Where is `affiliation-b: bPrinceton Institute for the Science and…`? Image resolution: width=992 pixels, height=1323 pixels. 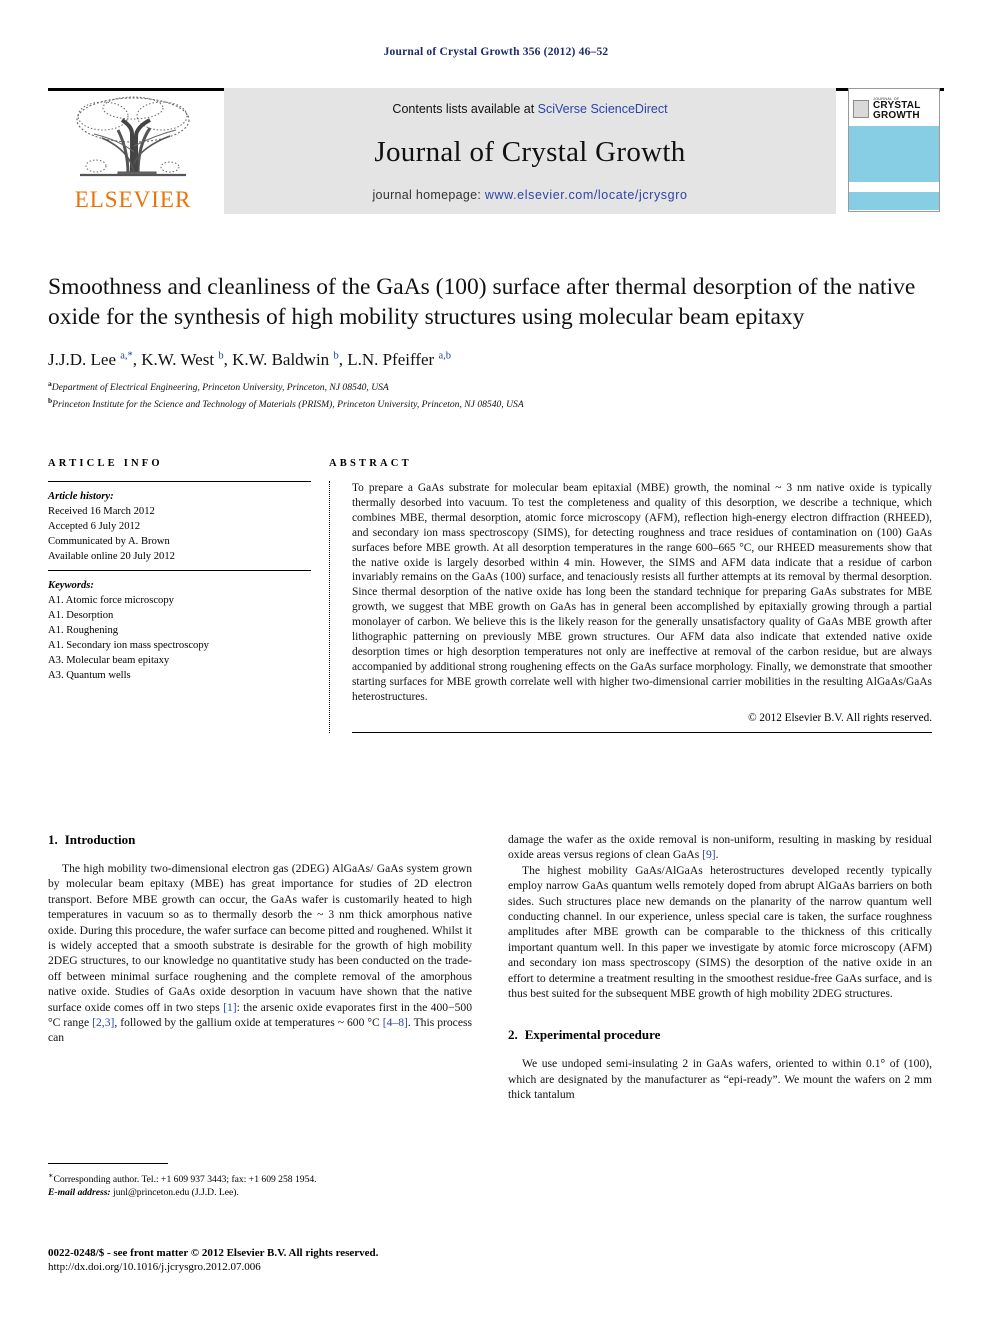 affiliation-b: bPrinceton Institute for the Science and… is located at coordinates (490, 402).